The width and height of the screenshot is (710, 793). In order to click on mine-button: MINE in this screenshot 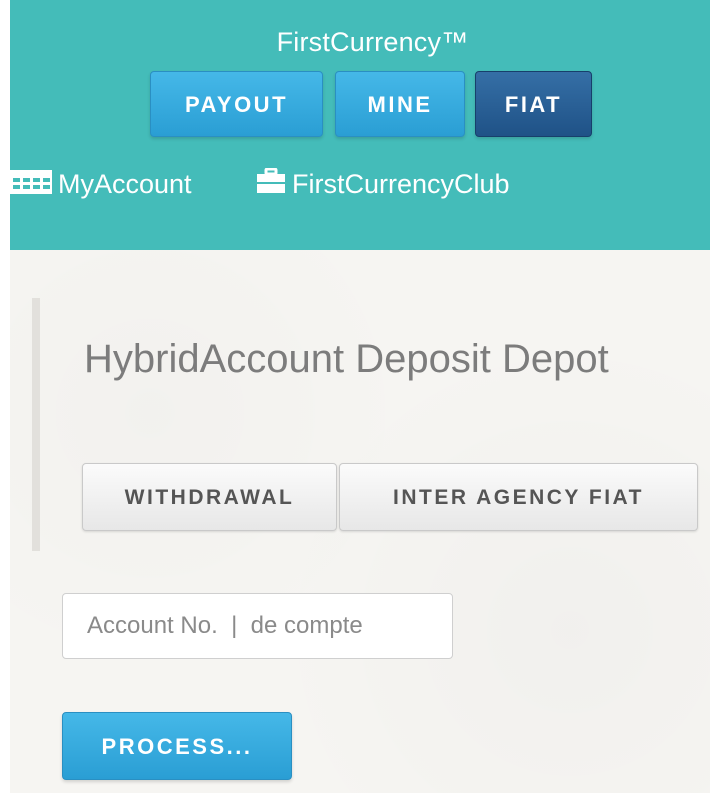, I will do `click(400, 104)`.